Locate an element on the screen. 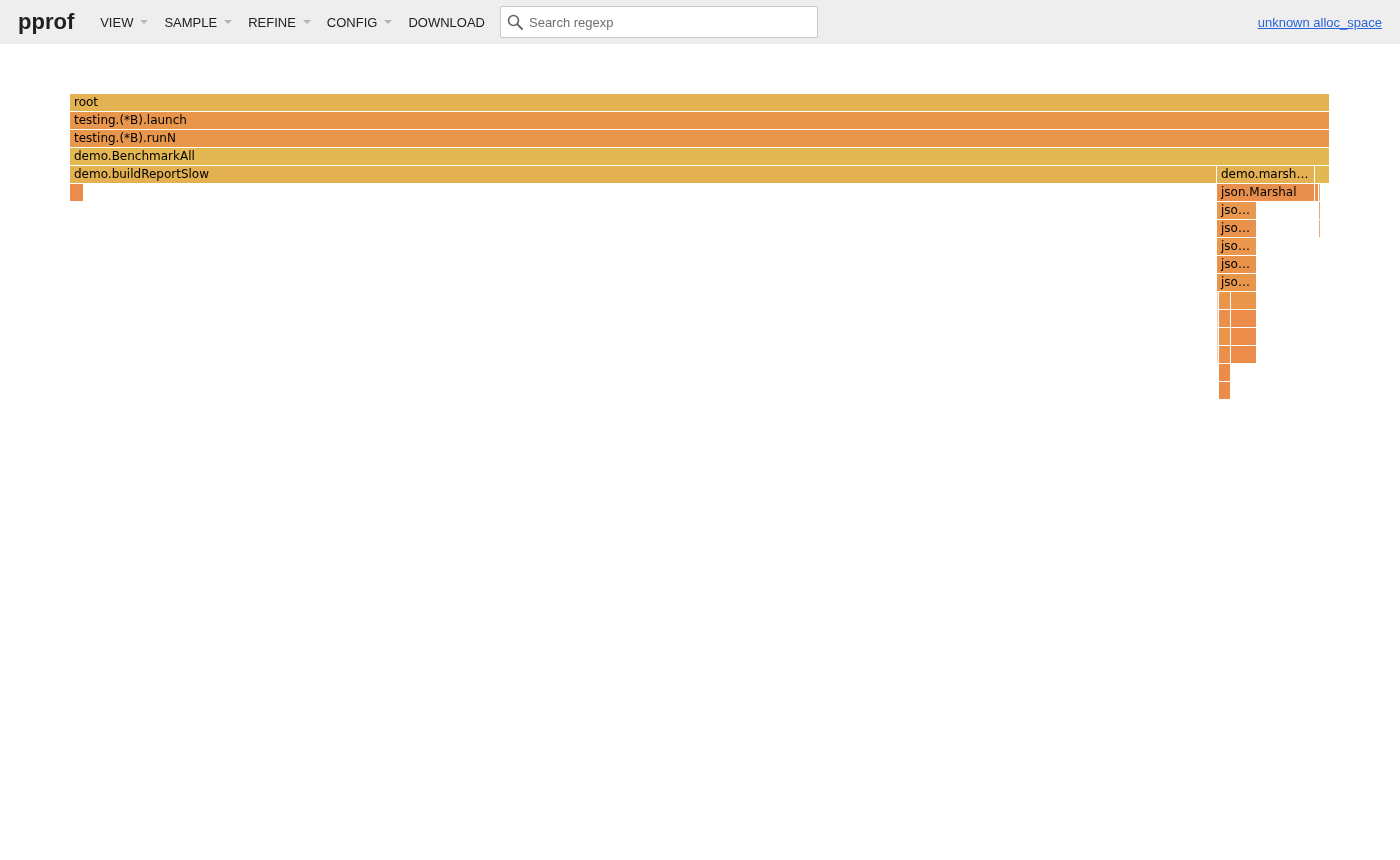 Image resolution: width=1400 pixels, height=860 pixels. menu-button: CONFIG is located at coordinates (359, 22).